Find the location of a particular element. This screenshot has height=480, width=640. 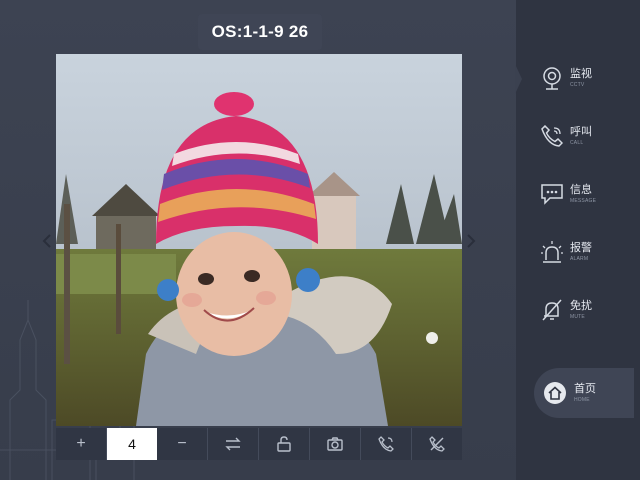

sidebar-item-sublabel: CCTV is located at coordinates (577, 84).